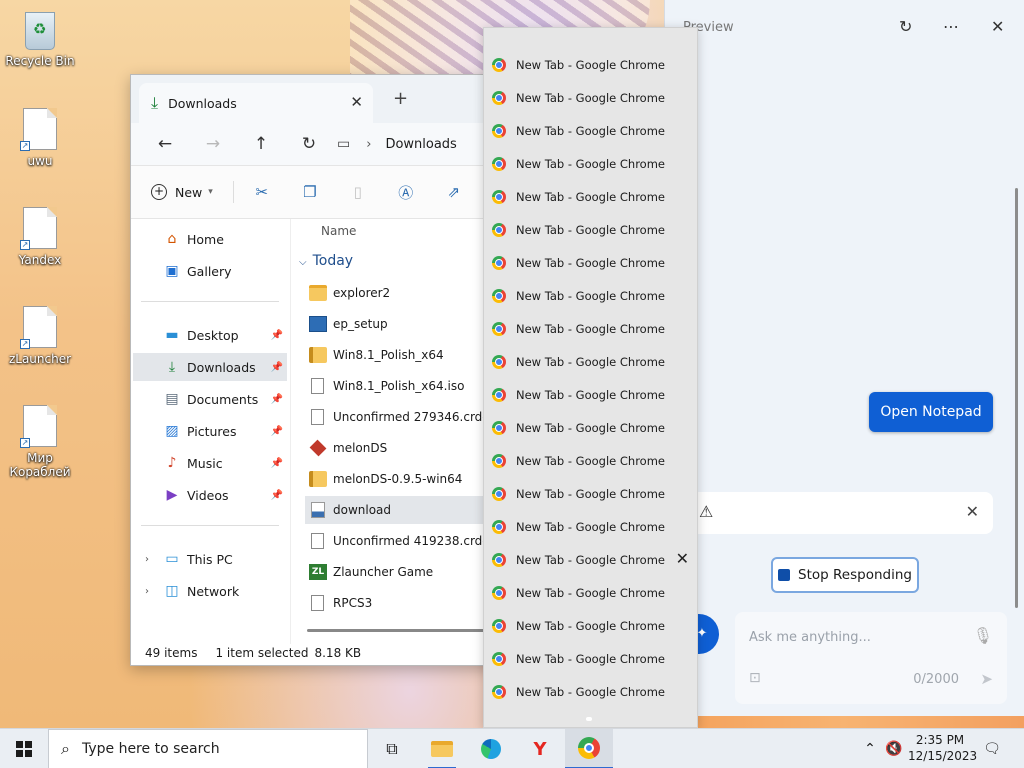 The height and width of the screenshot is (768, 1024). What do you see at coordinates (40, 442) in the screenshot?
I see `desktop-icon-mir-korabley: ↗ Мир Кораблей` at bounding box center [40, 442].